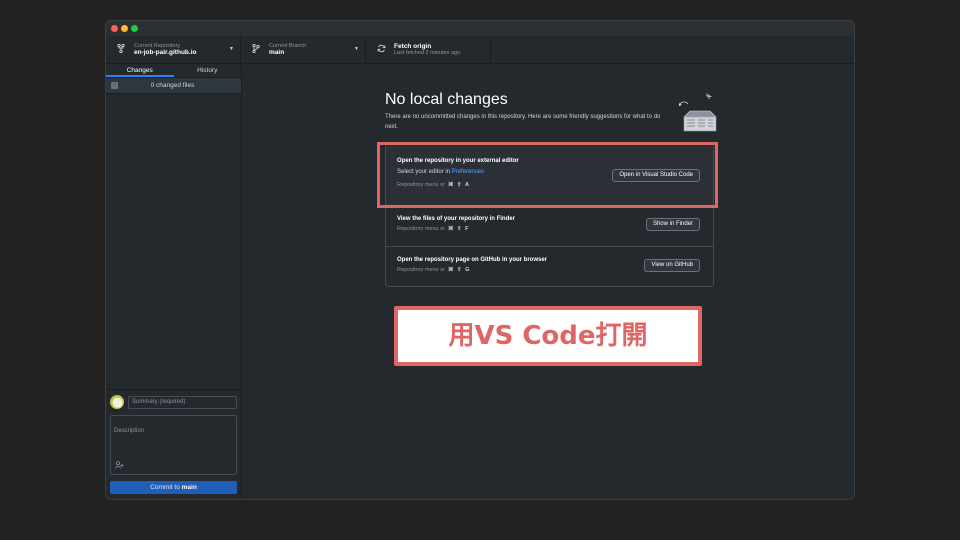  I want to click on branch-icon, so click(256, 49).